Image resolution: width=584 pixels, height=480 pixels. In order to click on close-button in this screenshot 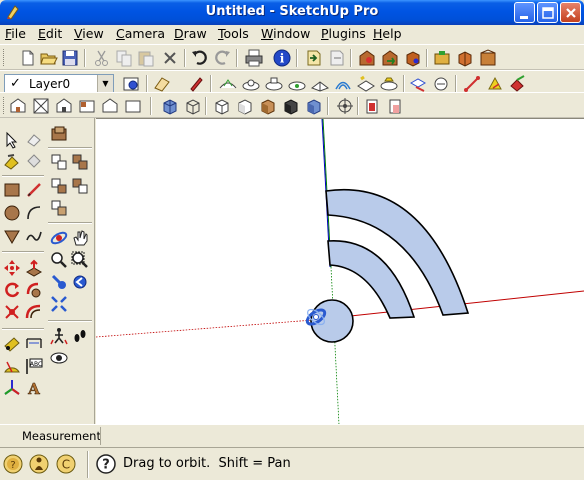, I will do `click(570, 12)`.